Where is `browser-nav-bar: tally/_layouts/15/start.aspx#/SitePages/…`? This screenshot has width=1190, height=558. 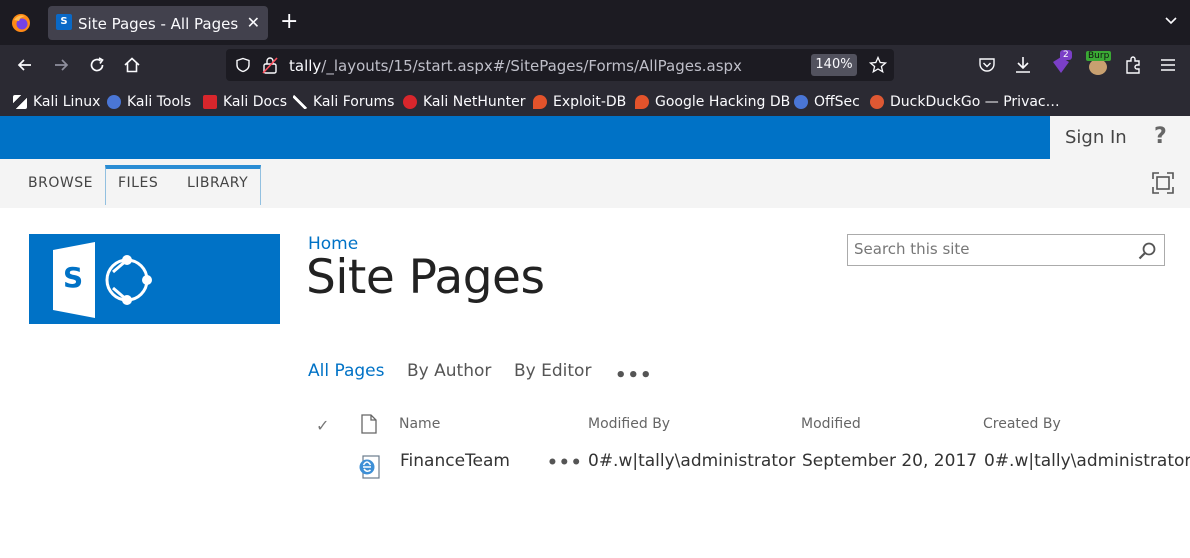
browser-nav-bar: tally/_layouts/15/start.aspx#/SitePages/… is located at coordinates (595, 65).